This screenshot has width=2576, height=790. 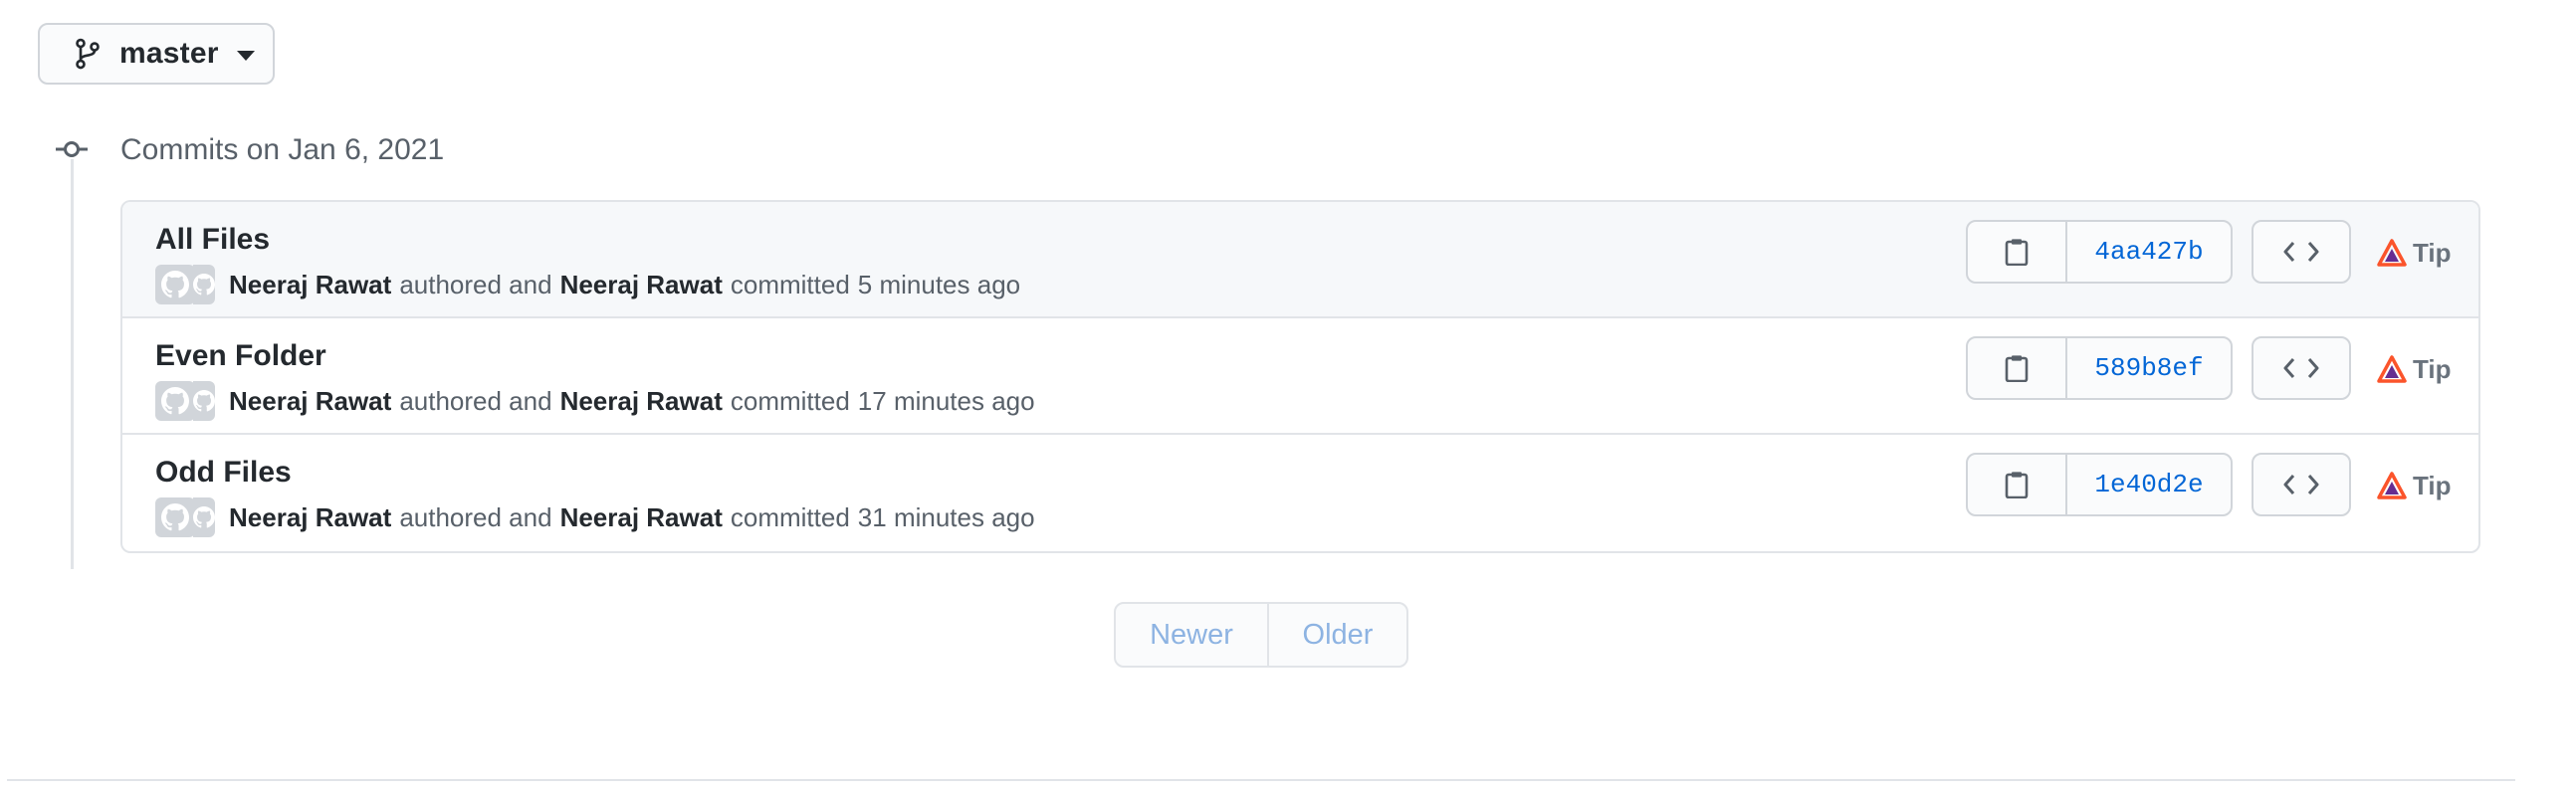 I want to click on sha-button-group: 589b8ef, so click(x=2099, y=368).